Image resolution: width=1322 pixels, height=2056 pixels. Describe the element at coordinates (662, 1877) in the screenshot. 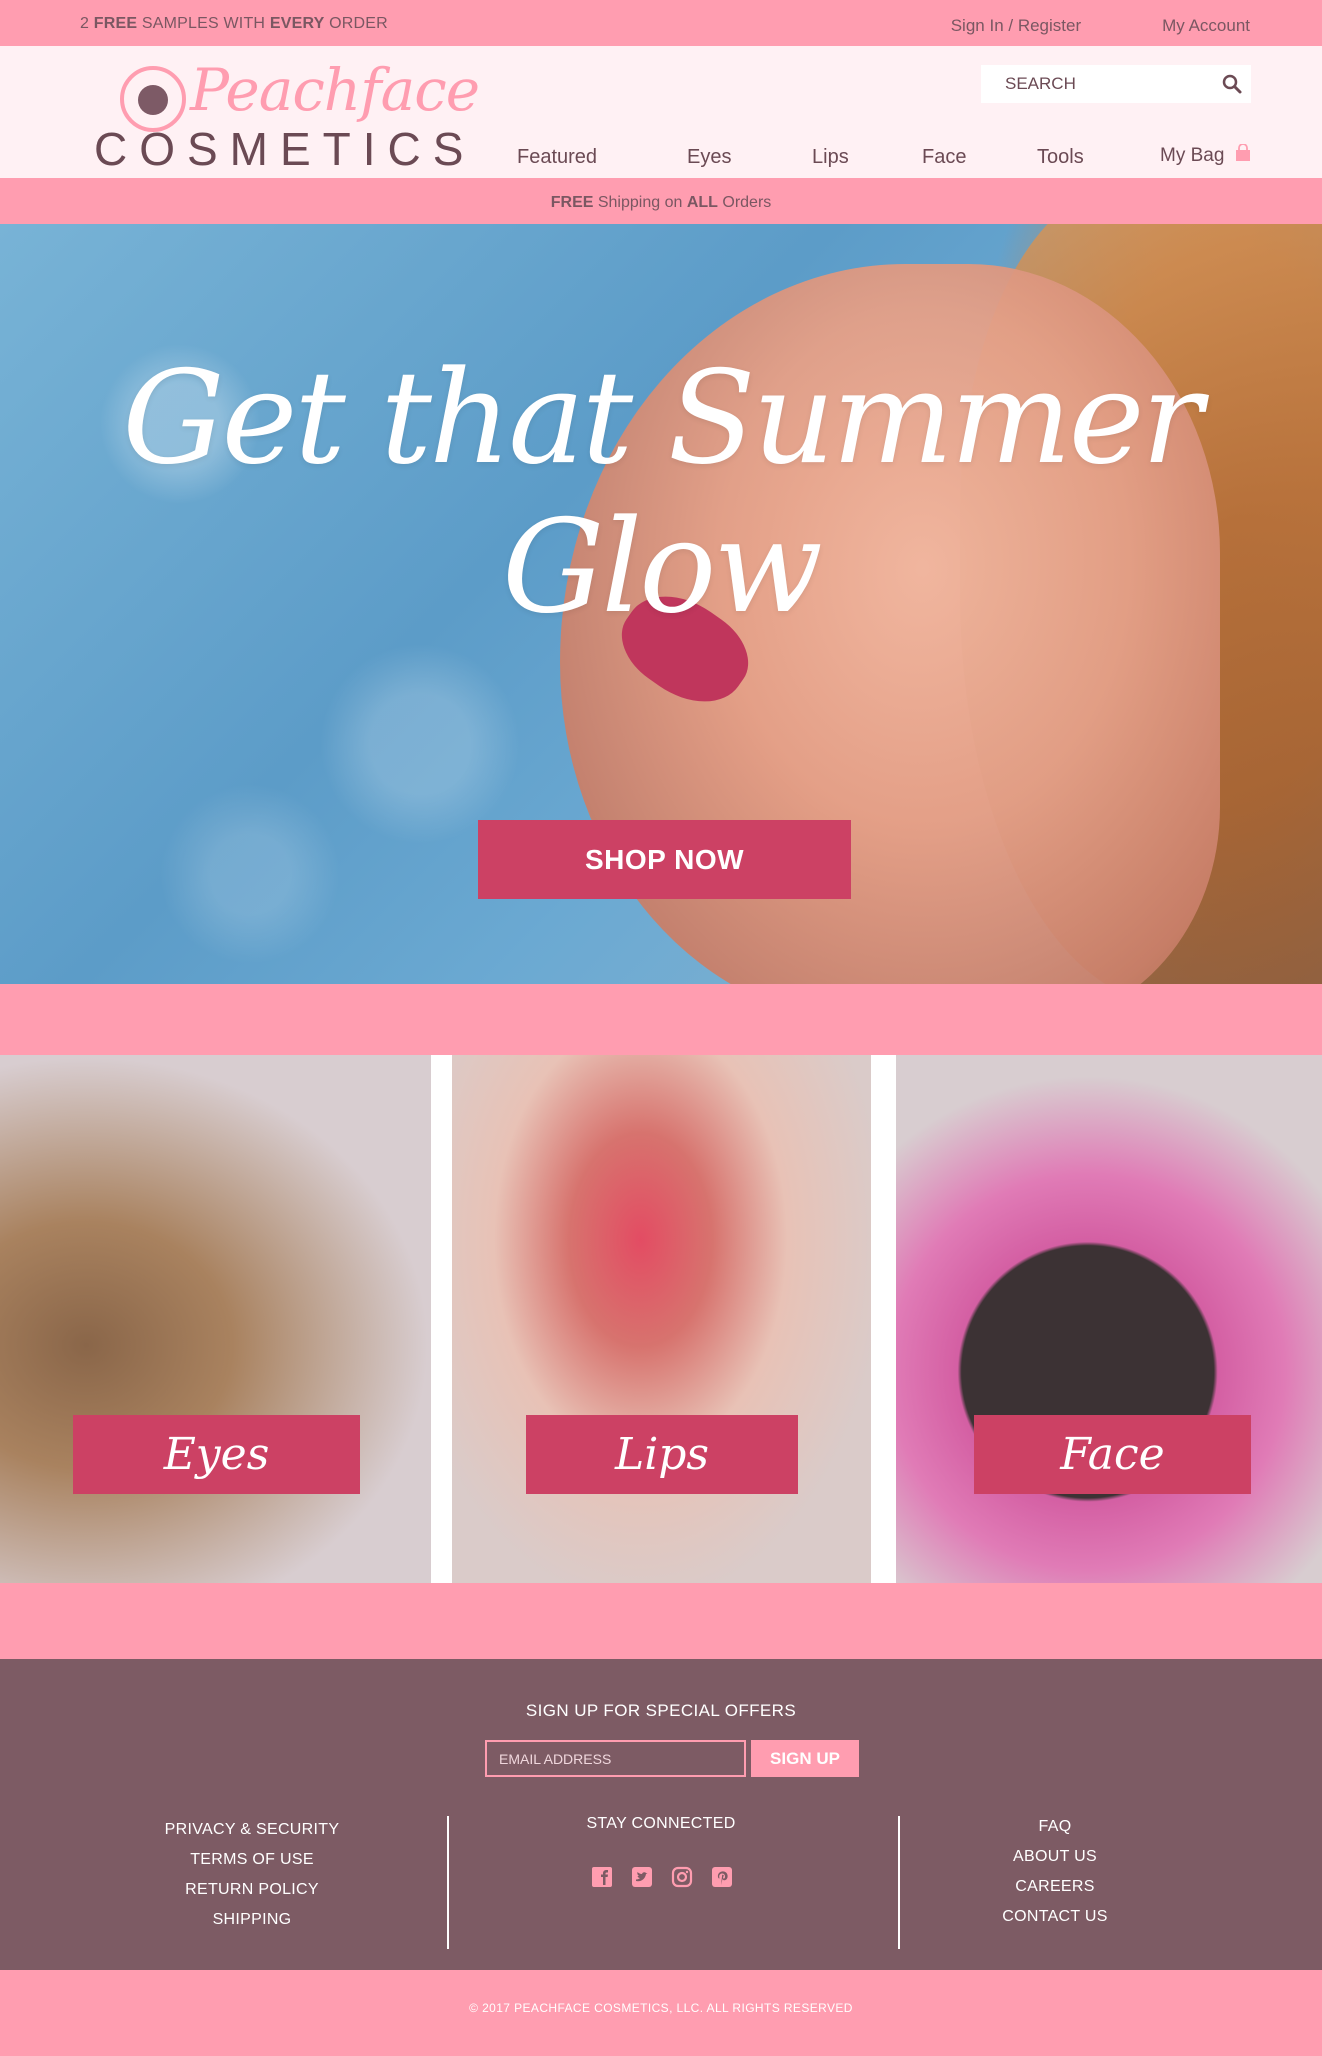

I see `social-icons` at that location.